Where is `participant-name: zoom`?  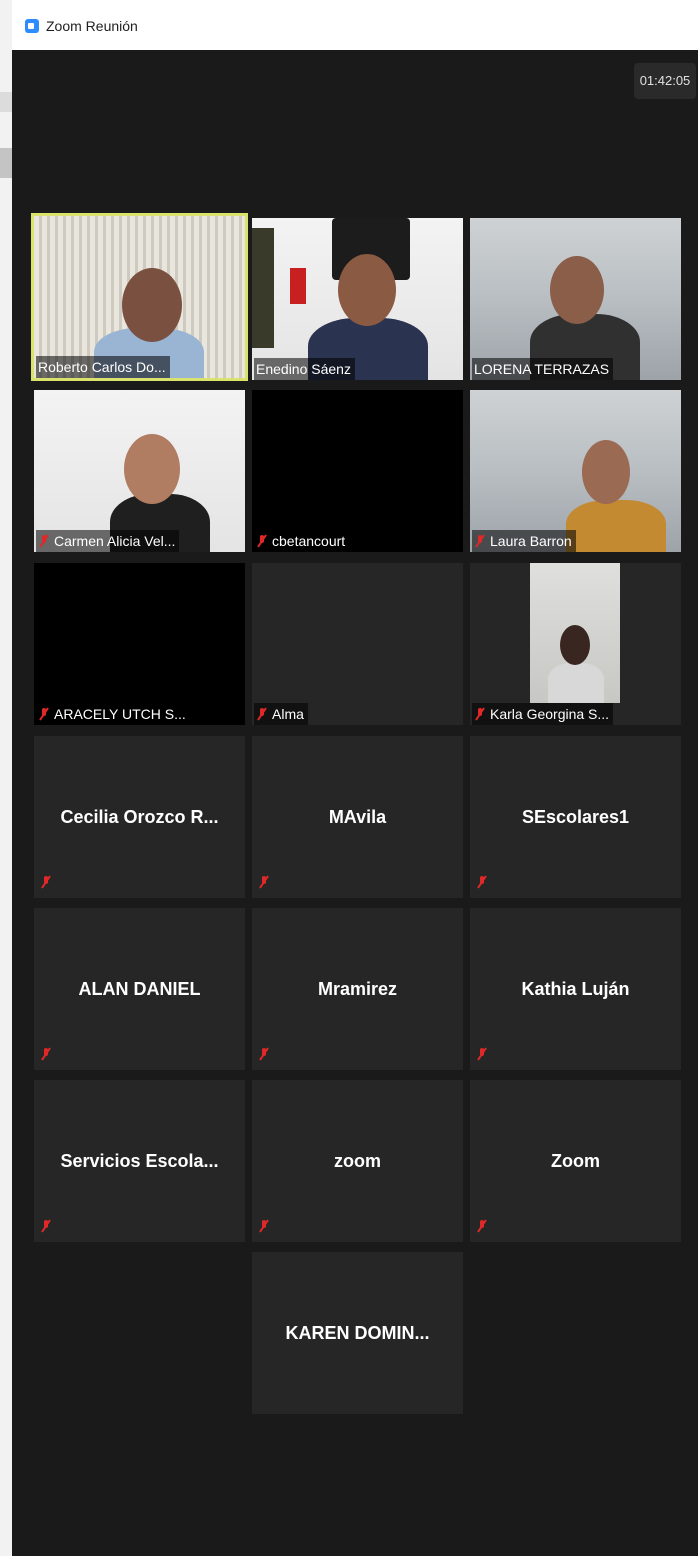 participant-name: zoom is located at coordinates (357, 1160).